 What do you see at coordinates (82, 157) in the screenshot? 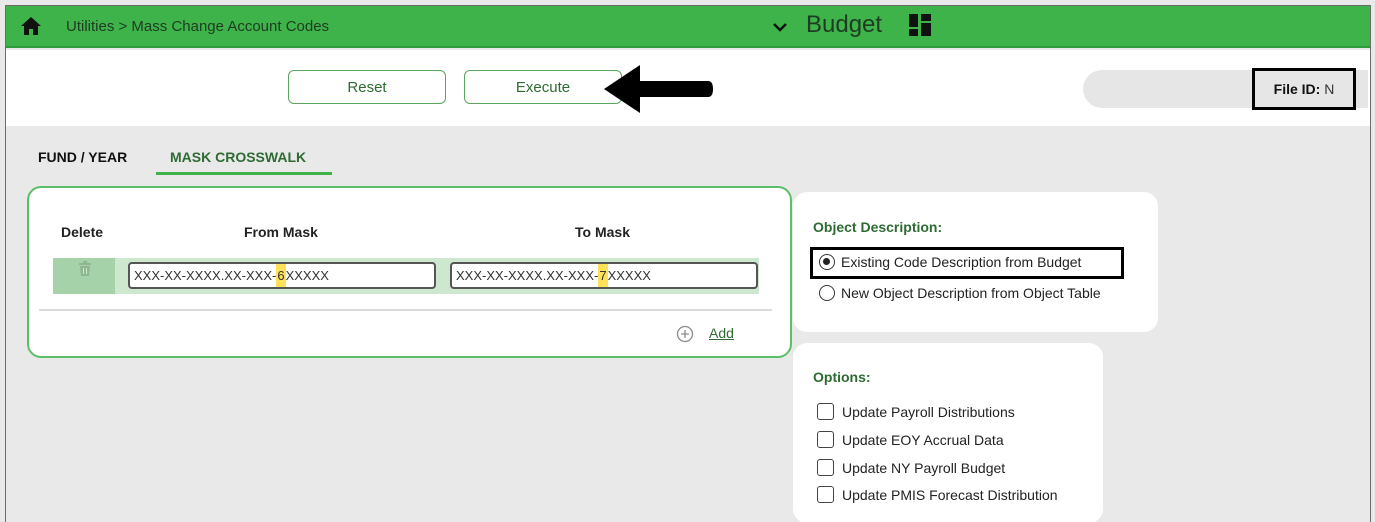
I see `tab-fund-year: FUND / YEAR` at bounding box center [82, 157].